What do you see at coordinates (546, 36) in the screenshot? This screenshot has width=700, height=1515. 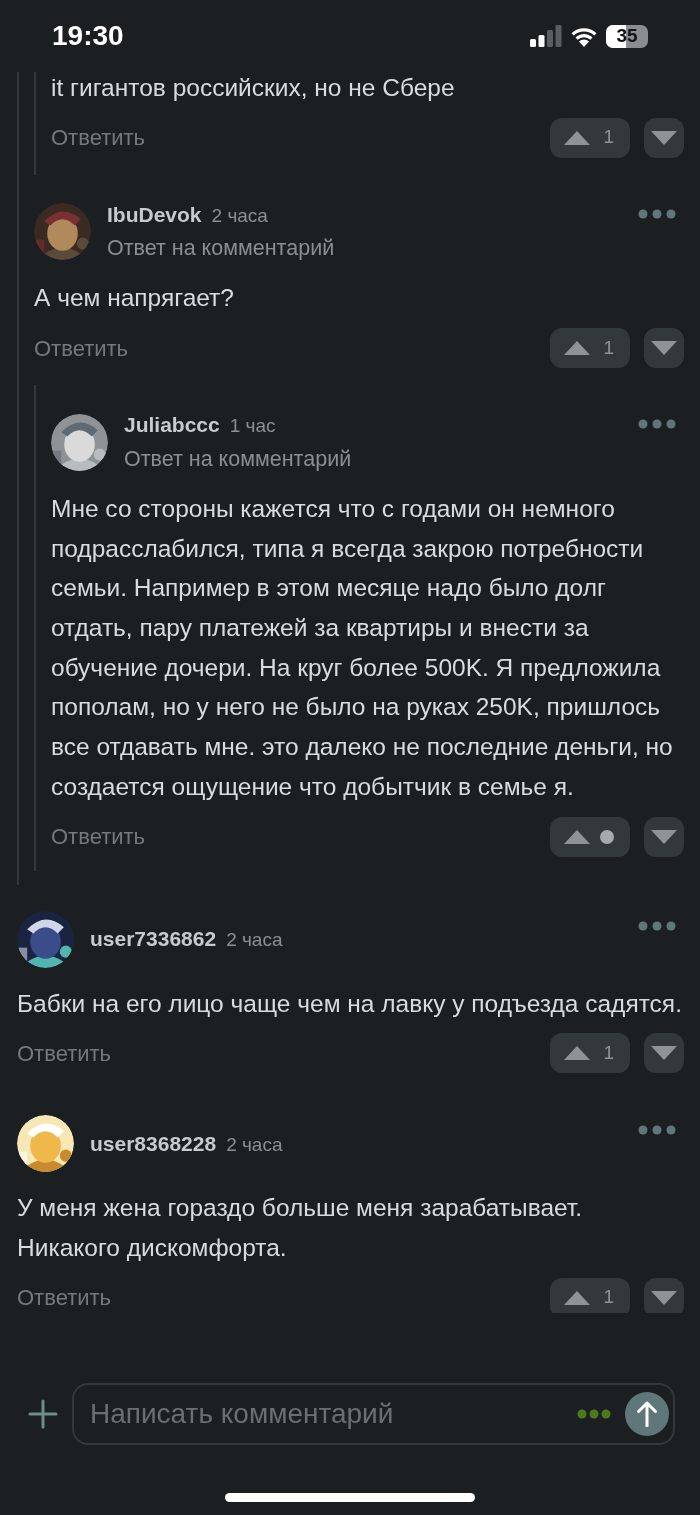 I see `signal-icon` at bounding box center [546, 36].